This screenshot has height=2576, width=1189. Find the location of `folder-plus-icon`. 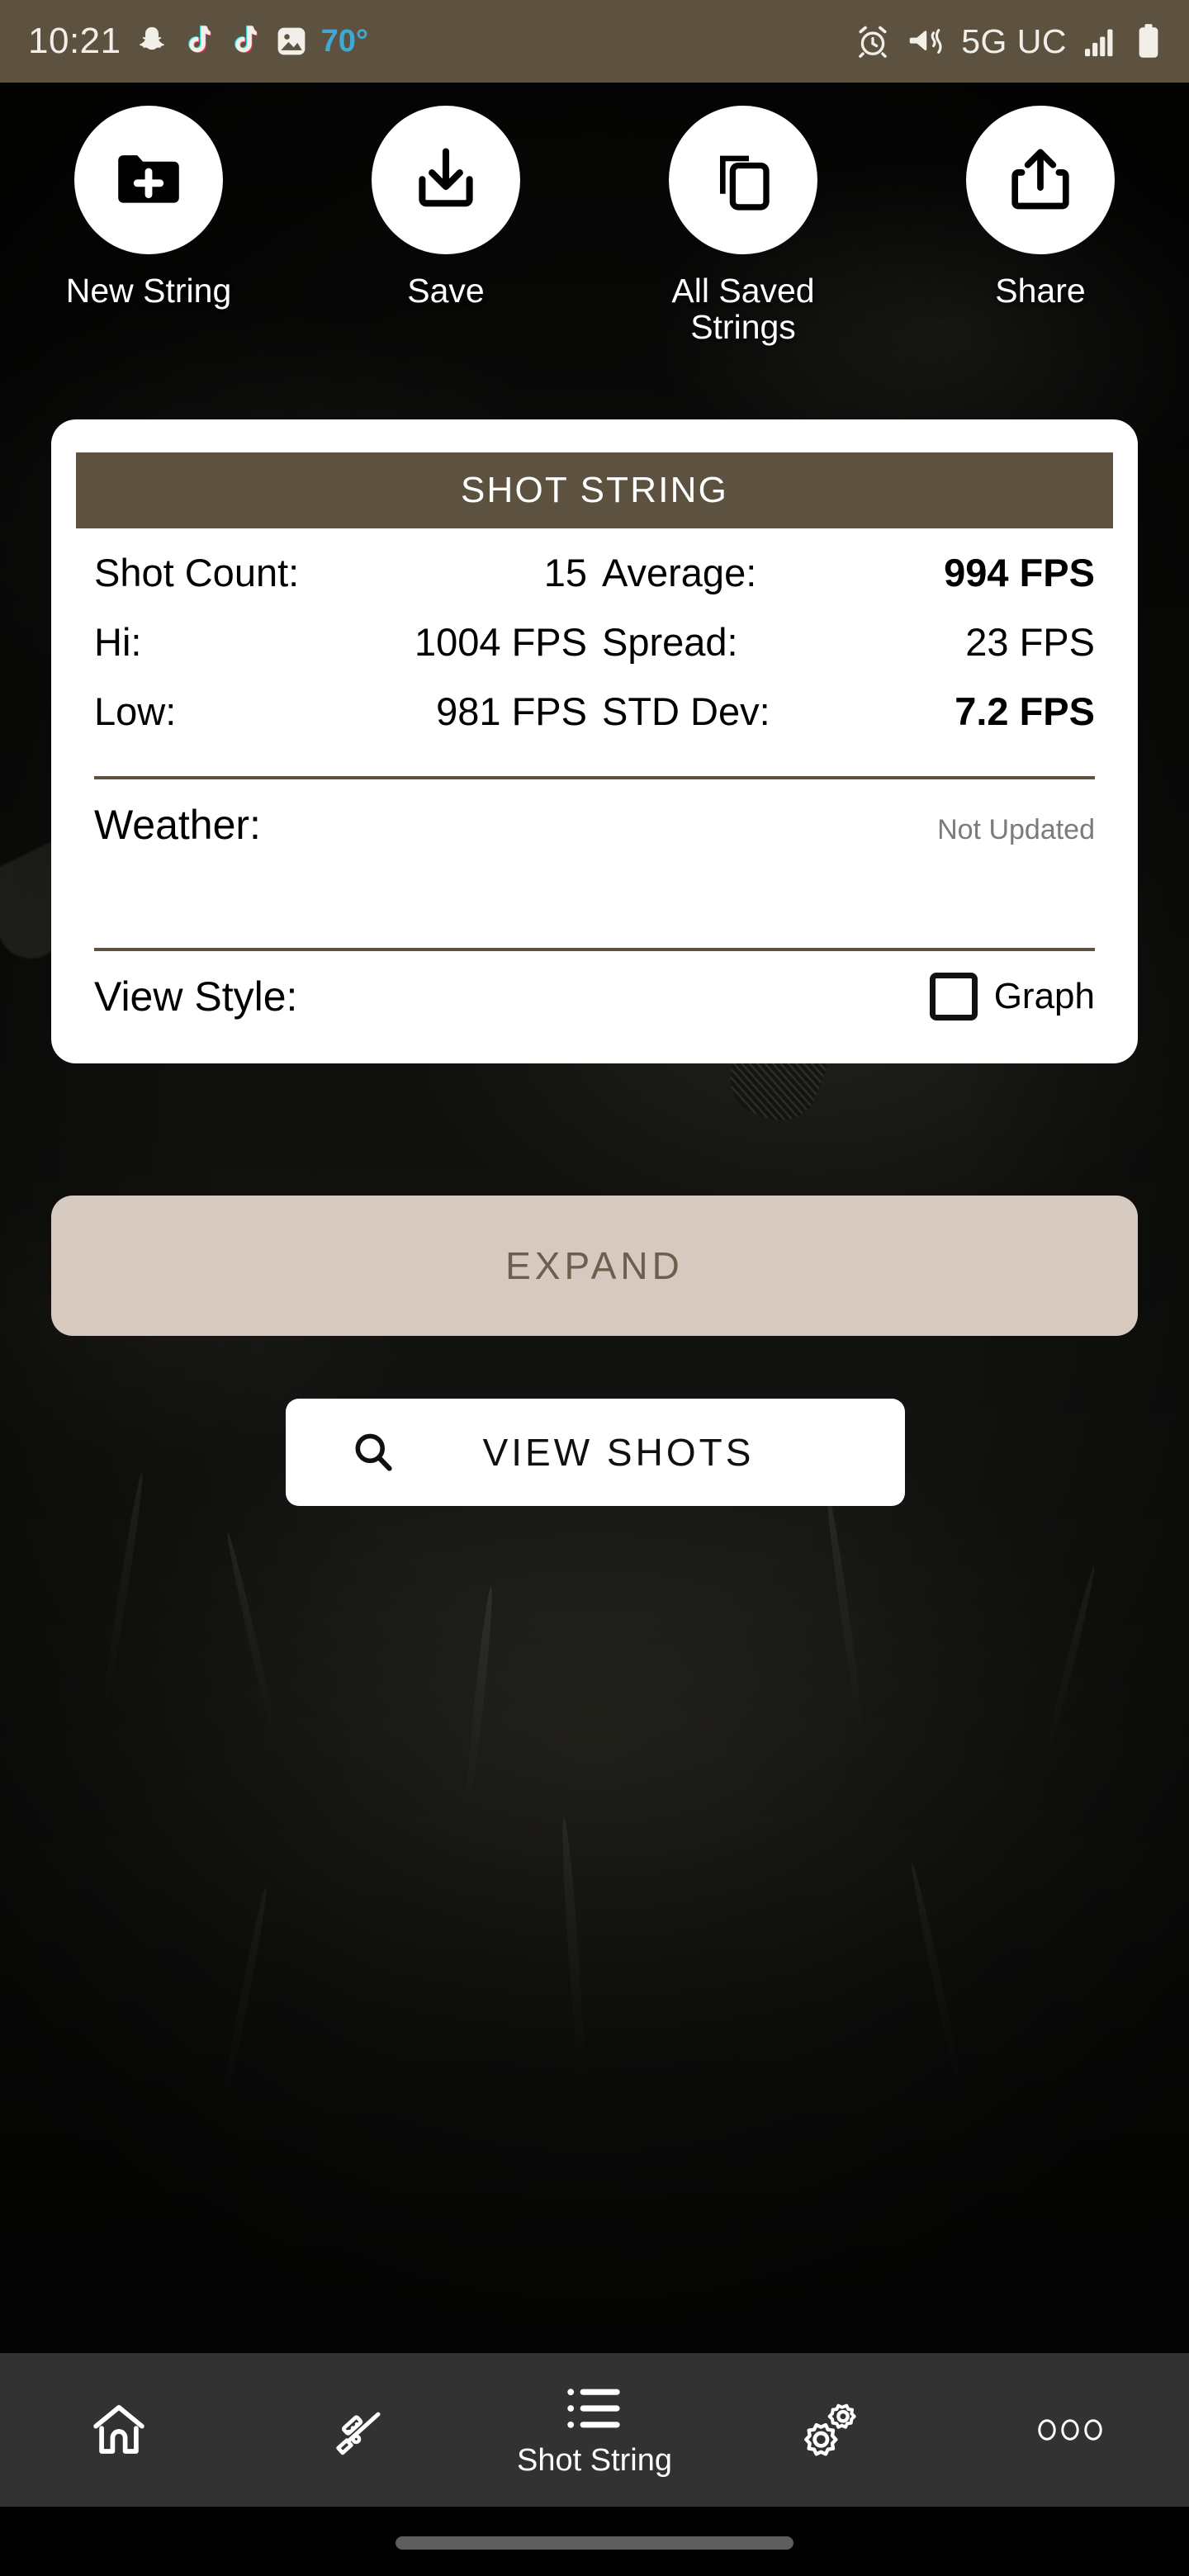

folder-plus-icon is located at coordinates (148, 179).